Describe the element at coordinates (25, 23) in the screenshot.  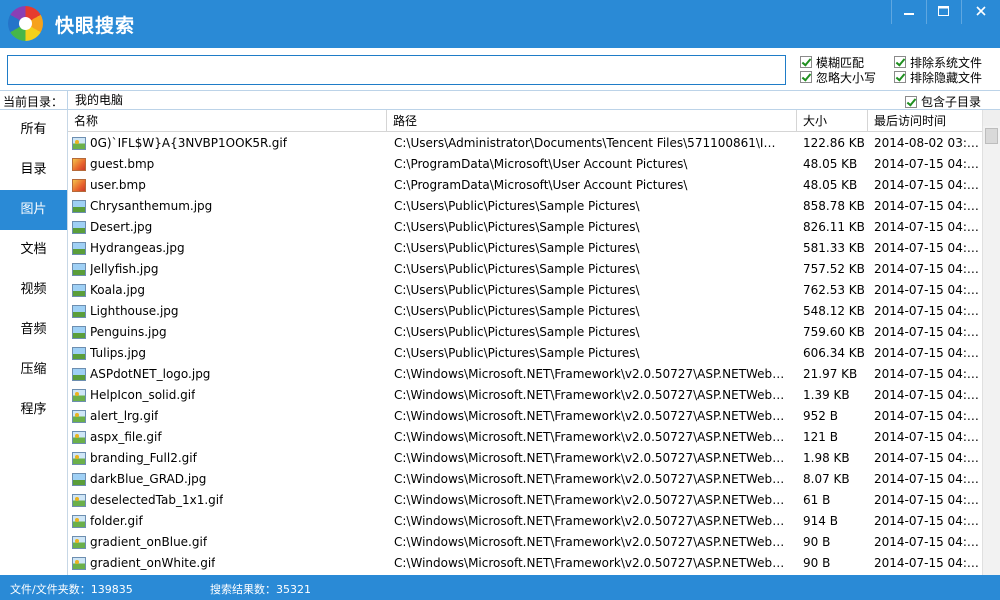
I see `app-logo-icon` at that location.